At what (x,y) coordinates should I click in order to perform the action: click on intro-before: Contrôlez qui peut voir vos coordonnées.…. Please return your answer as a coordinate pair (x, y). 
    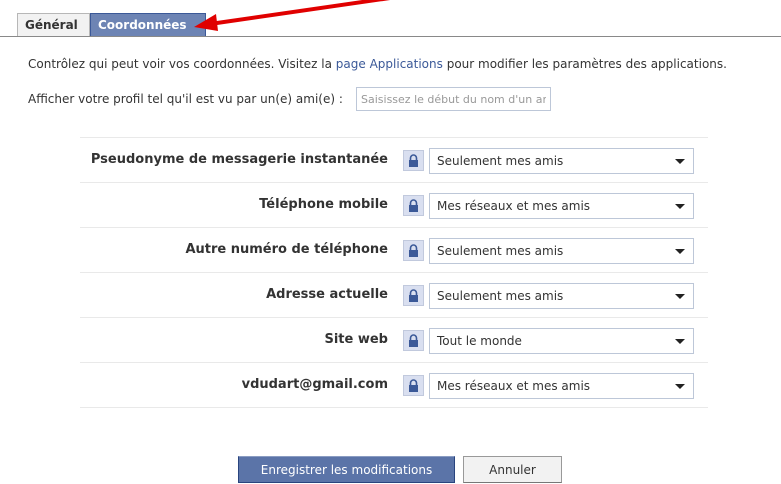
    Looking at the image, I should click on (182, 64).